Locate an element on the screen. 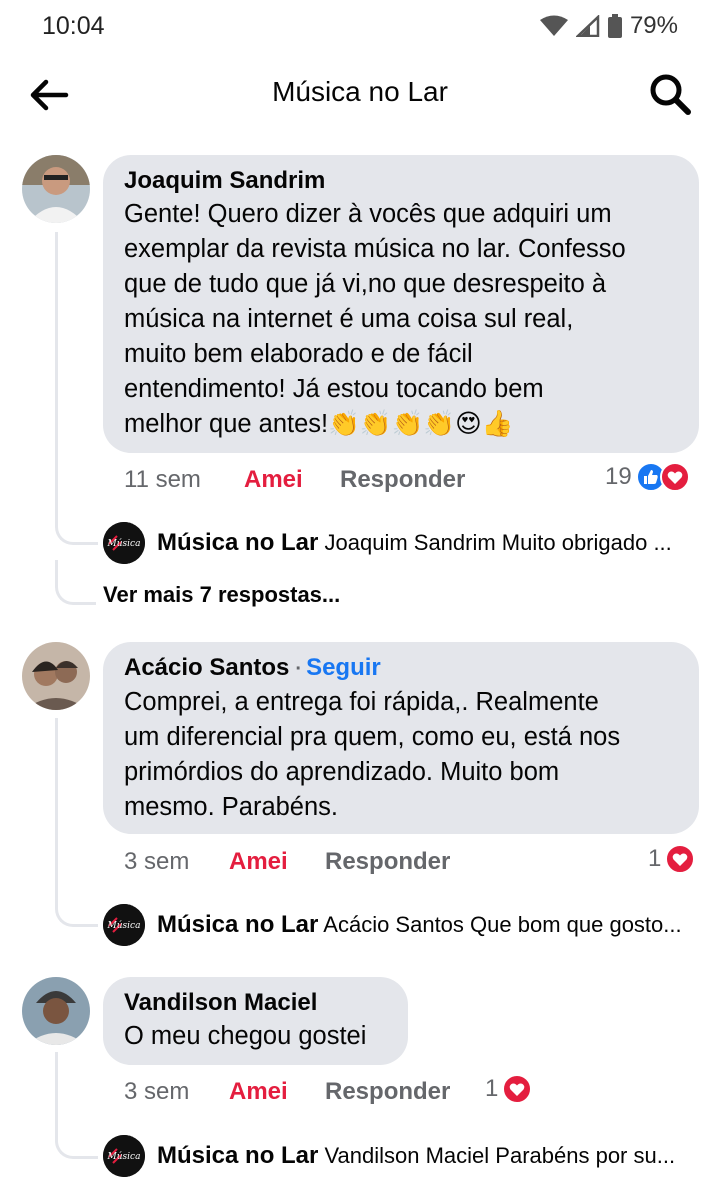  page-header: Música no Lar is located at coordinates (360, 94).